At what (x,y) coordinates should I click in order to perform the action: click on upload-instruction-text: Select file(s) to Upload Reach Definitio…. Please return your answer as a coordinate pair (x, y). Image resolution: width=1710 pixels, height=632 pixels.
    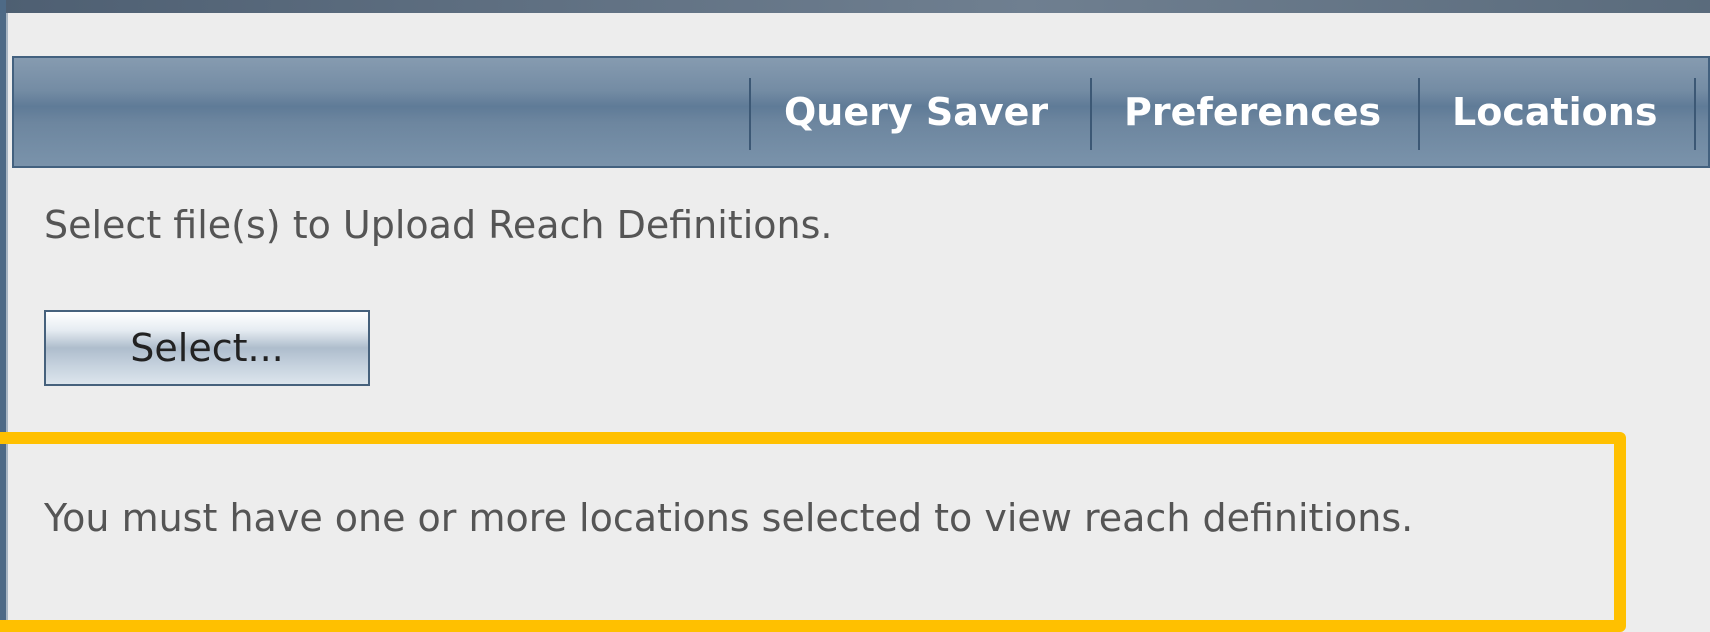
    Looking at the image, I should click on (438, 225).